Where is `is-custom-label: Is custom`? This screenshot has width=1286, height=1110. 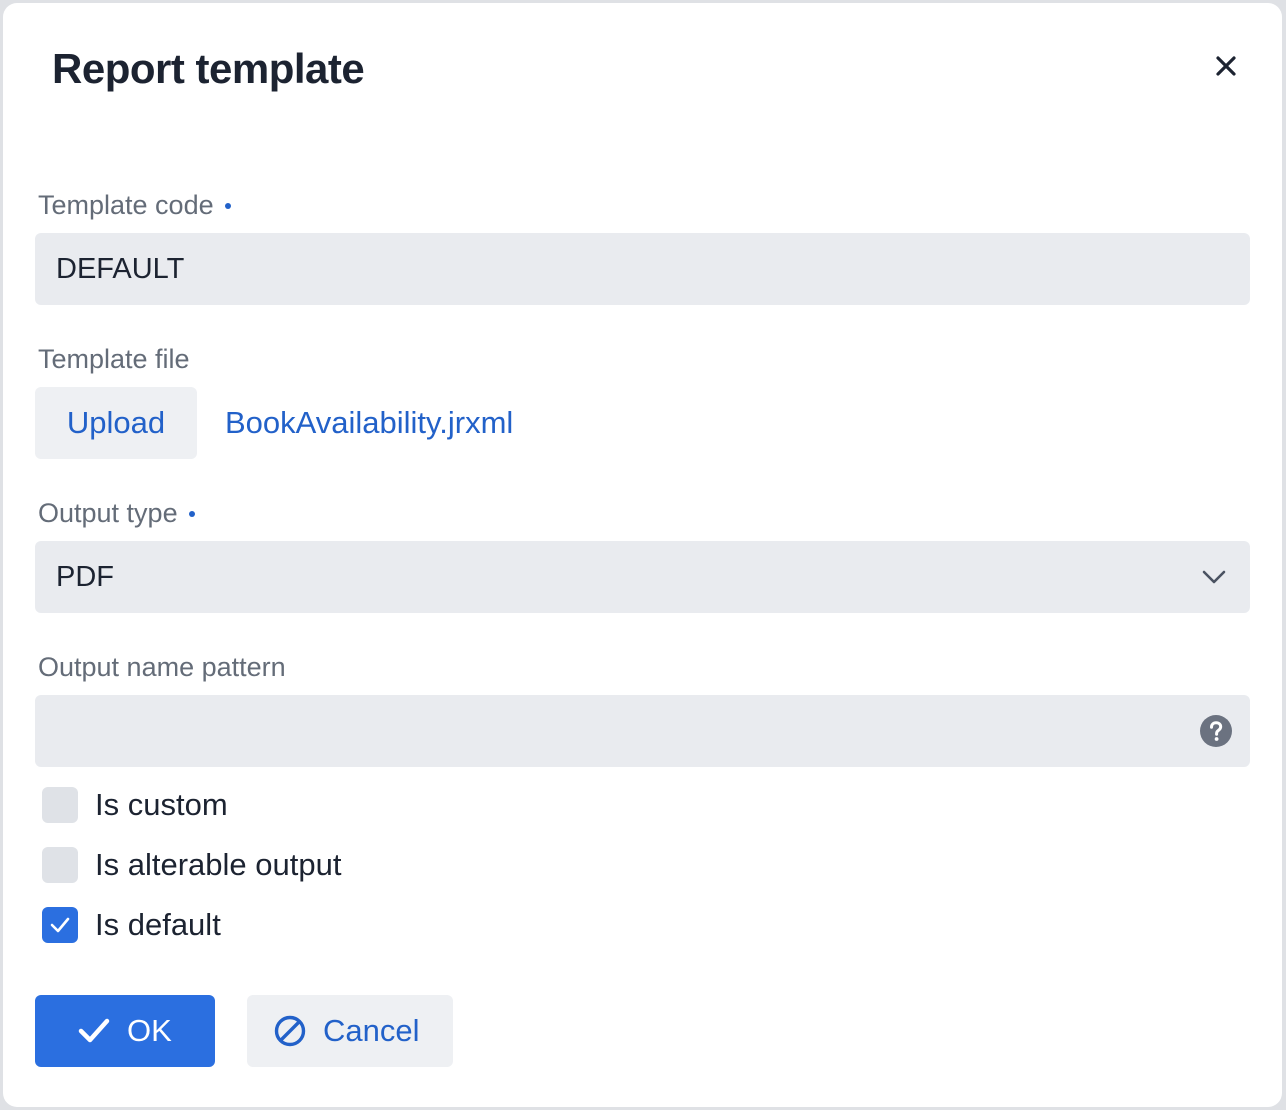 is-custom-label: Is custom is located at coordinates (161, 804).